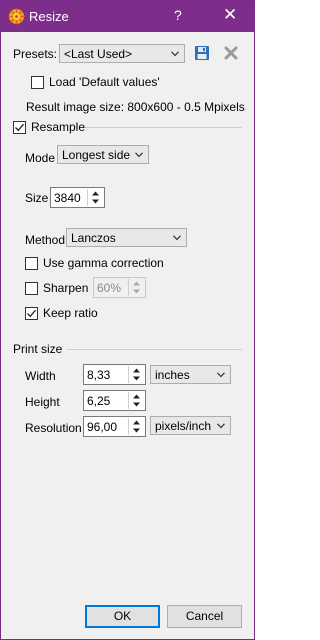 This screenshot has height=640, width=320. I want to click on method-label: Method, so click(45, 240).